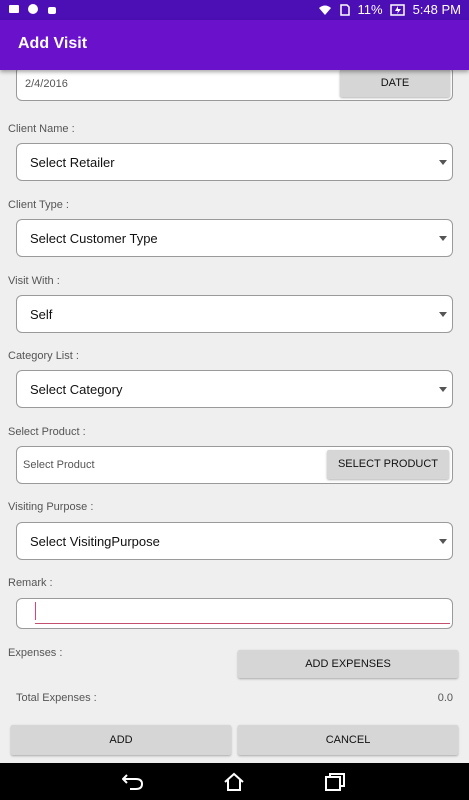 The width and height of the screenshot is (469, 800). Describe the element at coordinates (370, 9) in the screenshot. I see `battery-percentage: 11%` at that location.